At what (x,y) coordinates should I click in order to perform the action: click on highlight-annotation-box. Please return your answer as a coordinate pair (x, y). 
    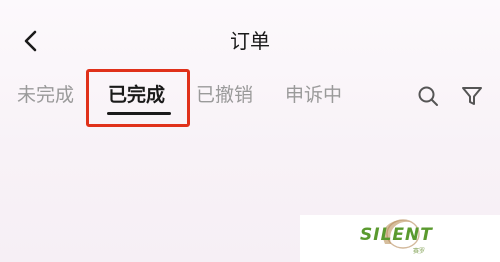
    Looking at the image, I should click on (138, 98).